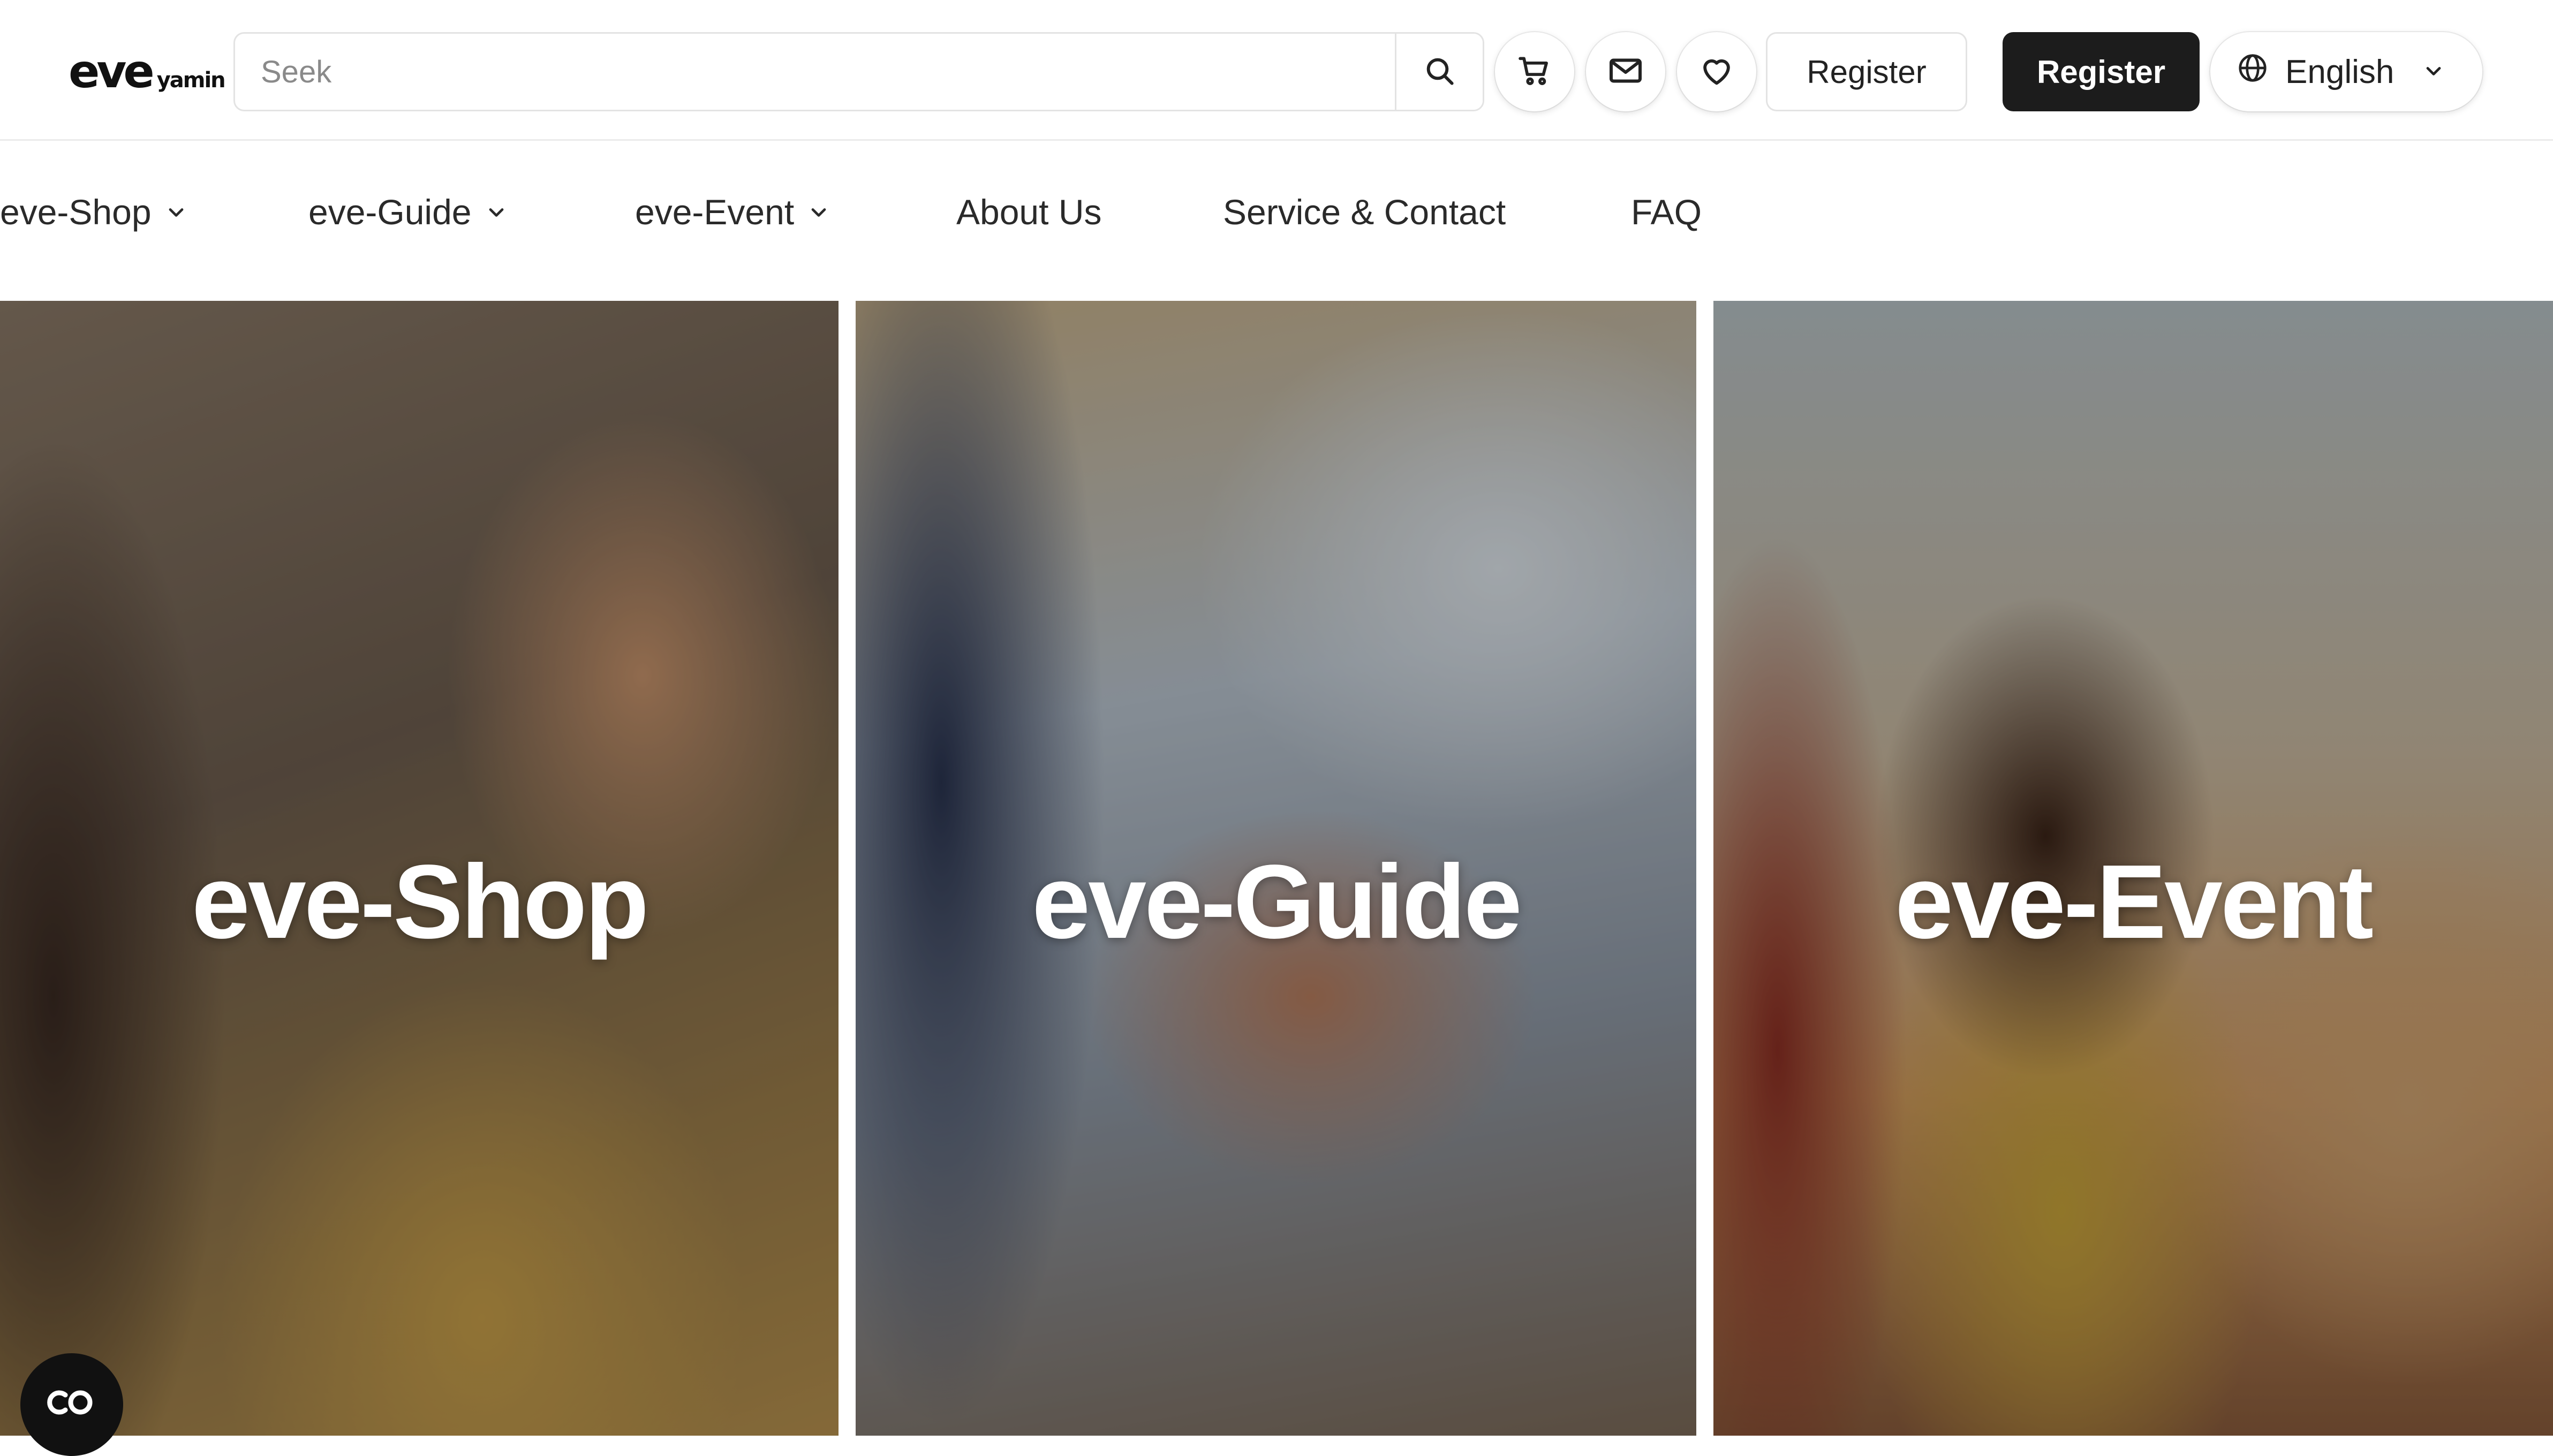  What do you see at coordinates (390, 212) in the screenshot?
I see `nav-item-label: eve-Guide` at bounding box center [390, 212].